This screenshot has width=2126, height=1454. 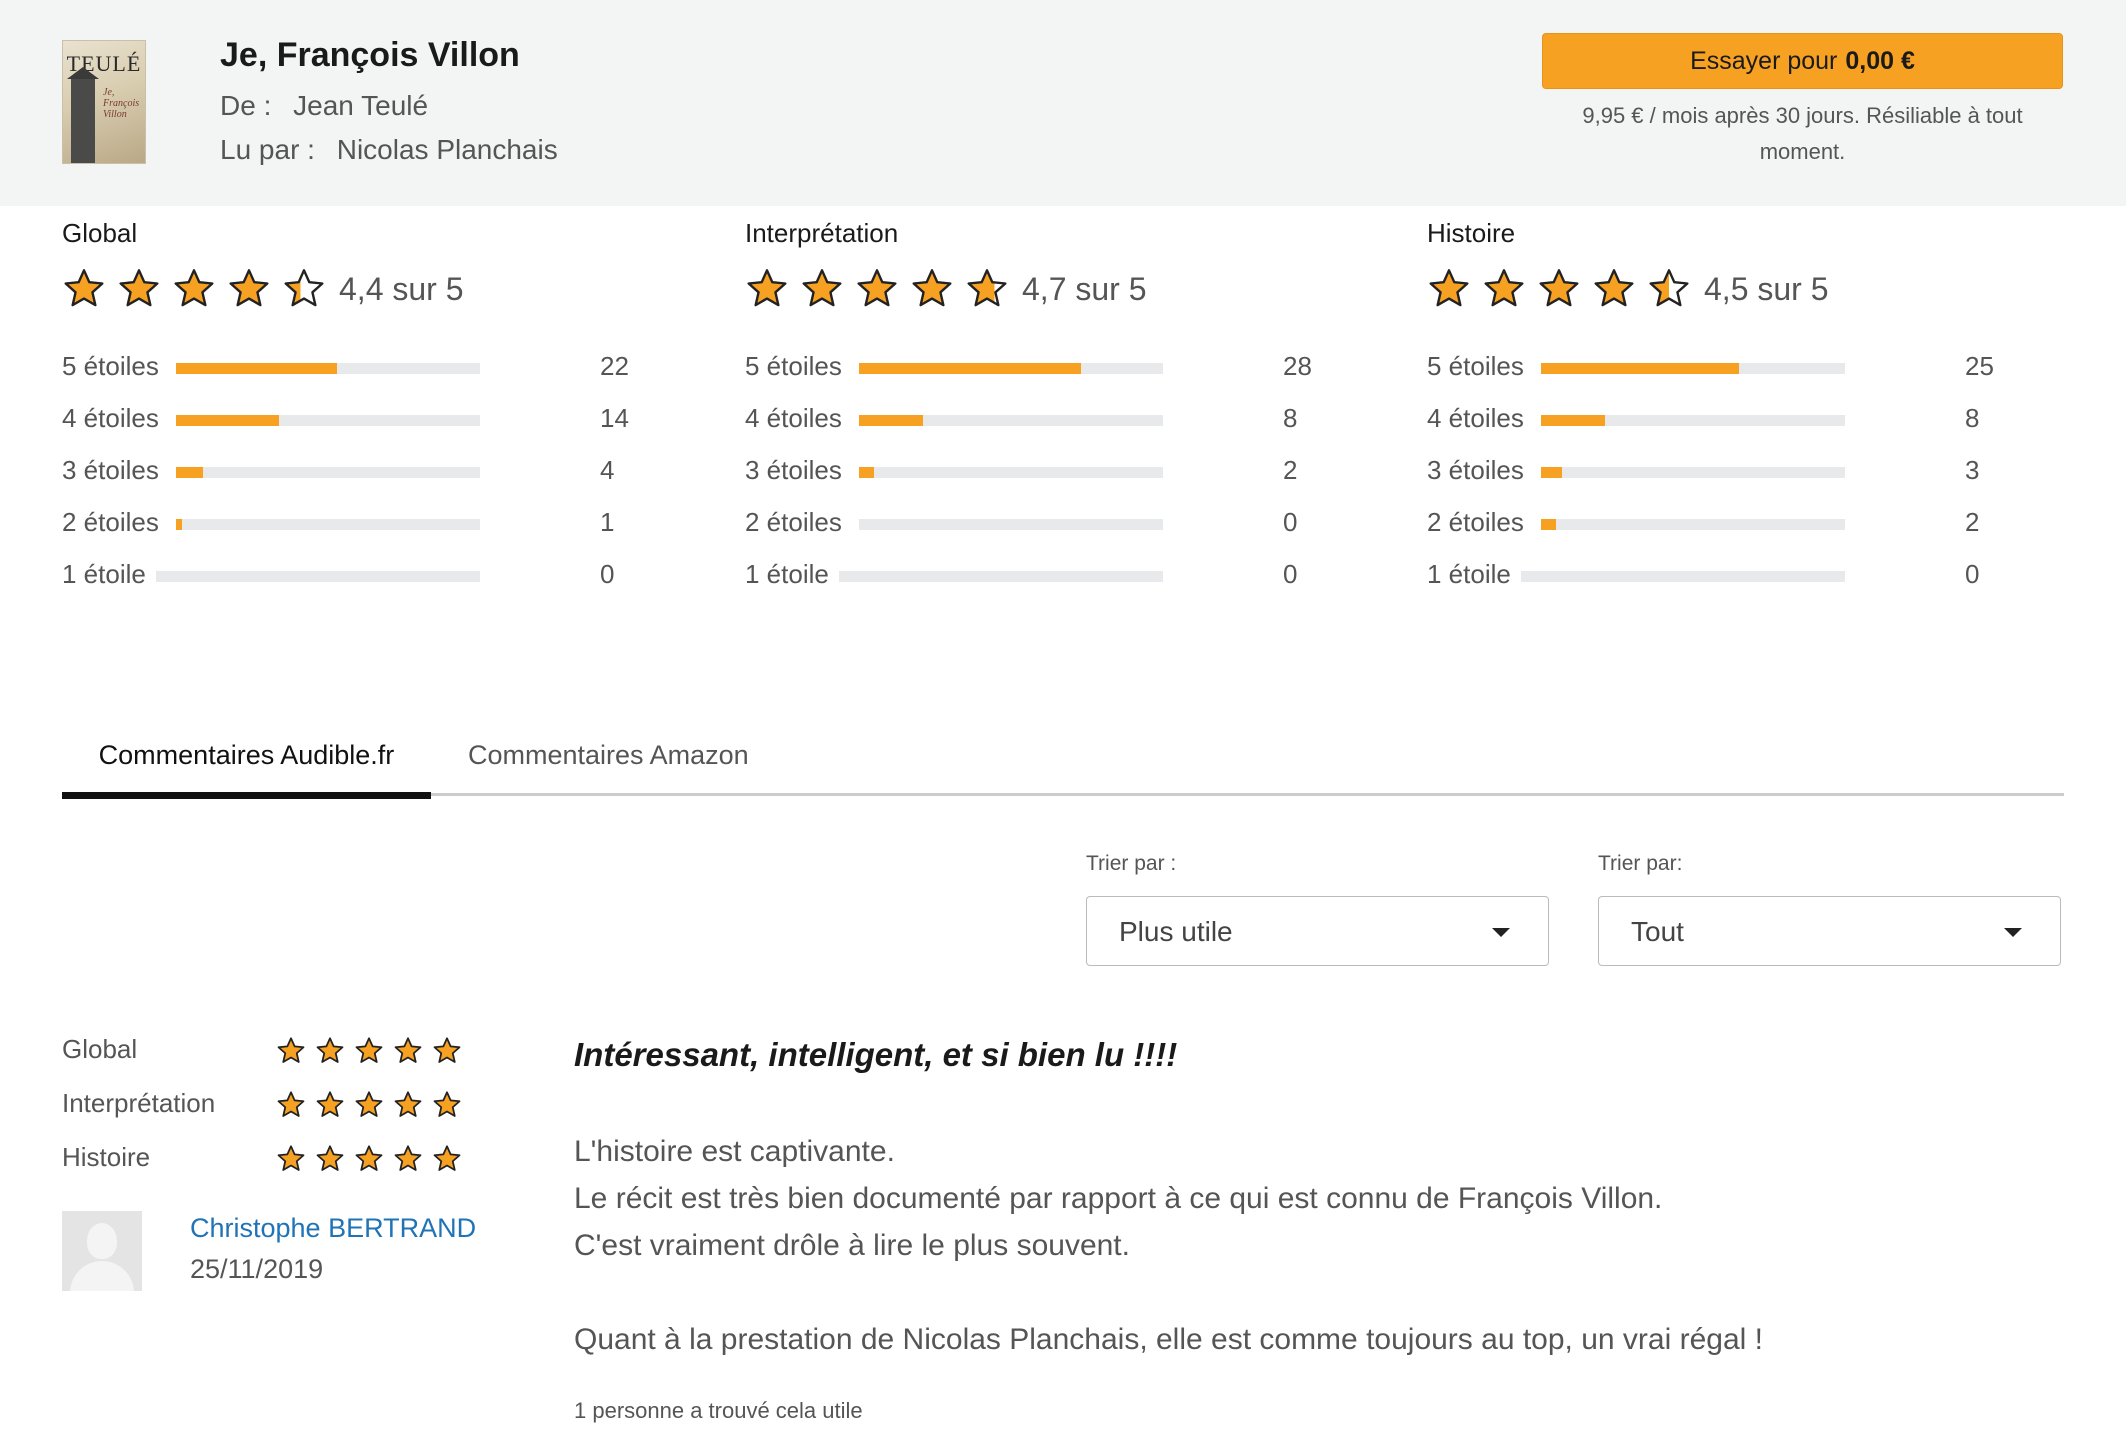 I want to click on summary-stars: 4,5 sur 5, so click(x=1628, y=289).